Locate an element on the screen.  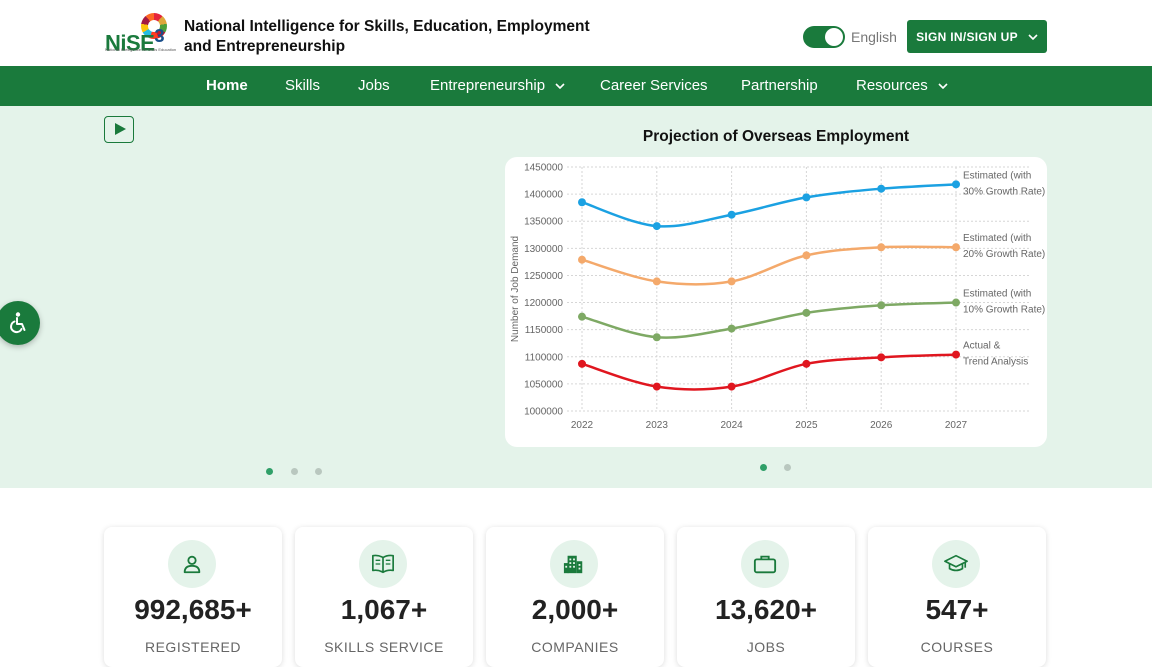
stat-value: 2,000+ is located at coordinates (575, 609).